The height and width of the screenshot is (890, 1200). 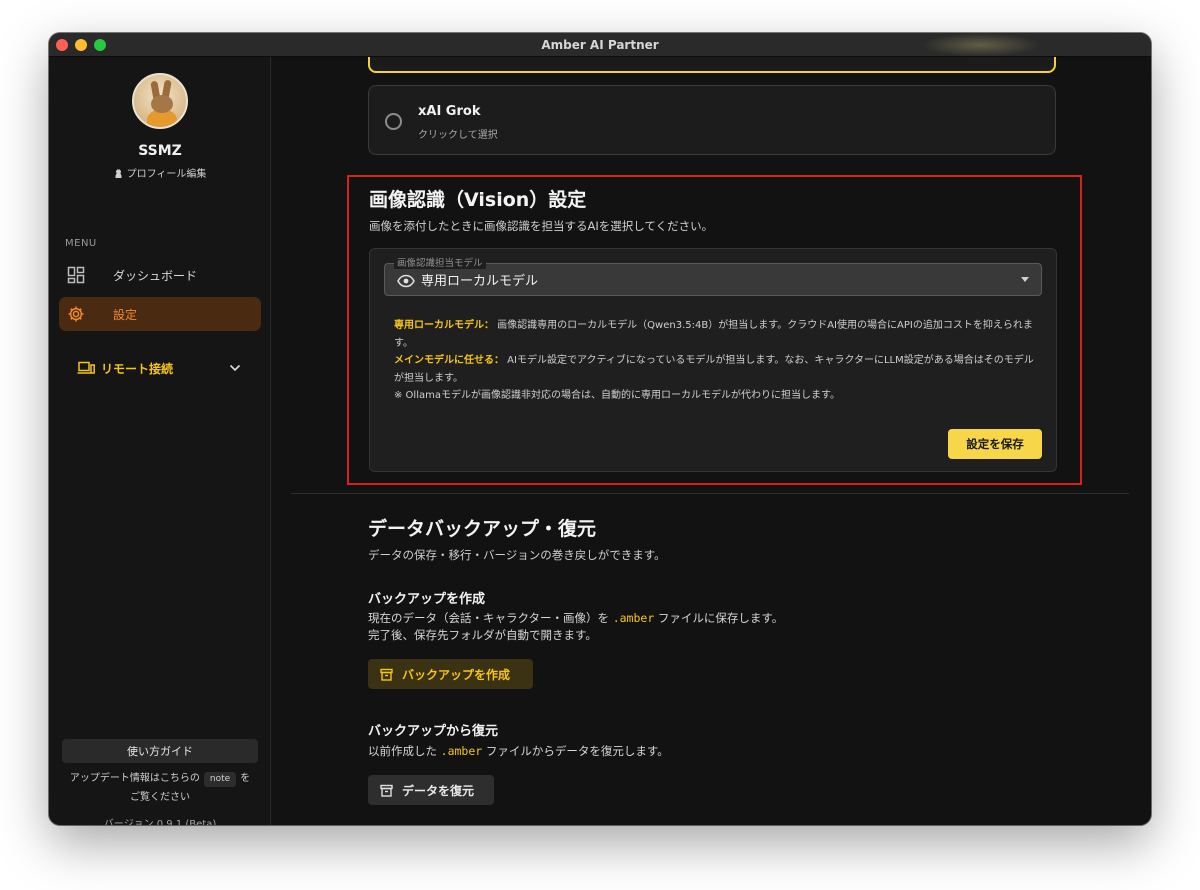 I want to click on avatar, so click(x=160, y=101).